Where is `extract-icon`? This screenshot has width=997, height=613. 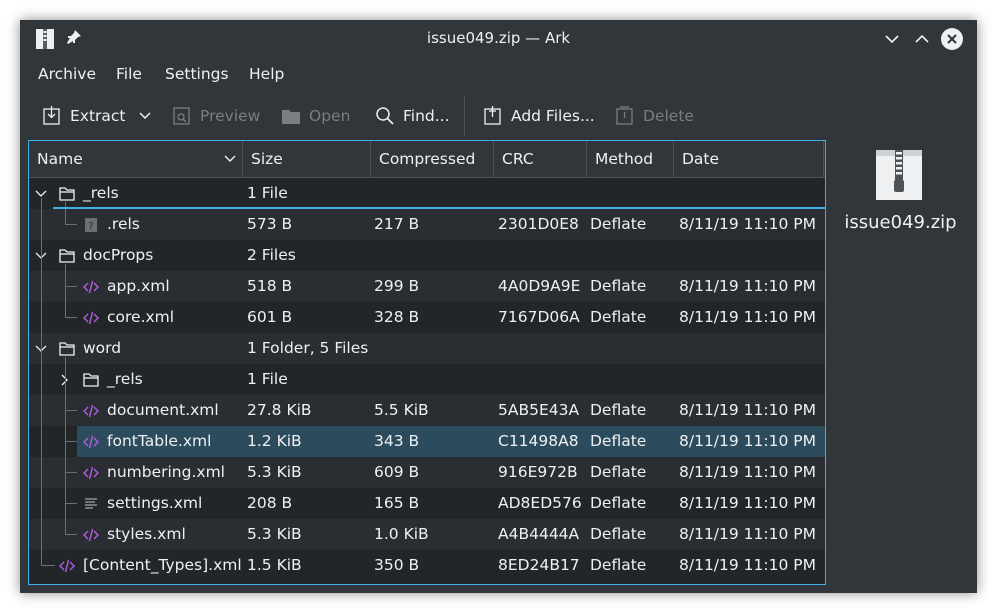
extract-icon is located at coordinates (51, 115).